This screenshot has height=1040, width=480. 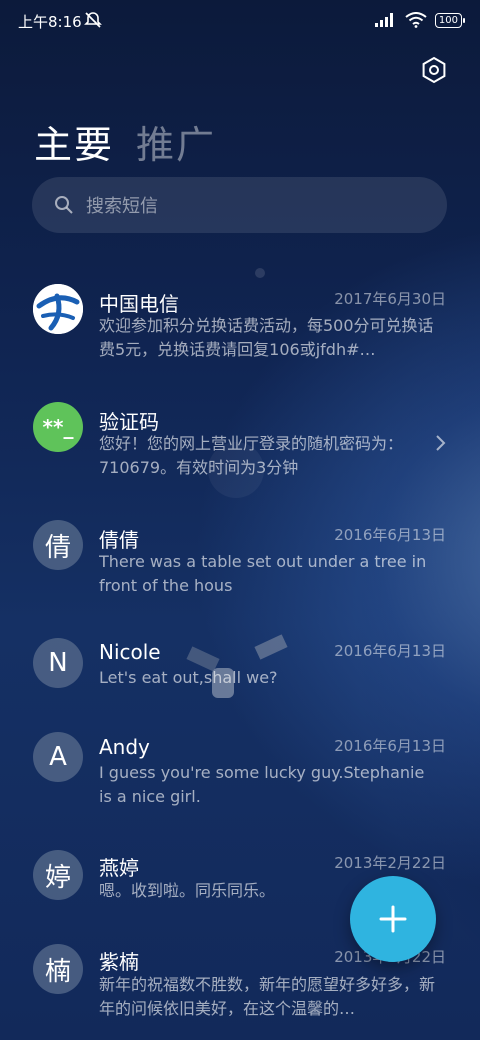 I want to click on avatar-text: 婷, so click(x=57, y=877).